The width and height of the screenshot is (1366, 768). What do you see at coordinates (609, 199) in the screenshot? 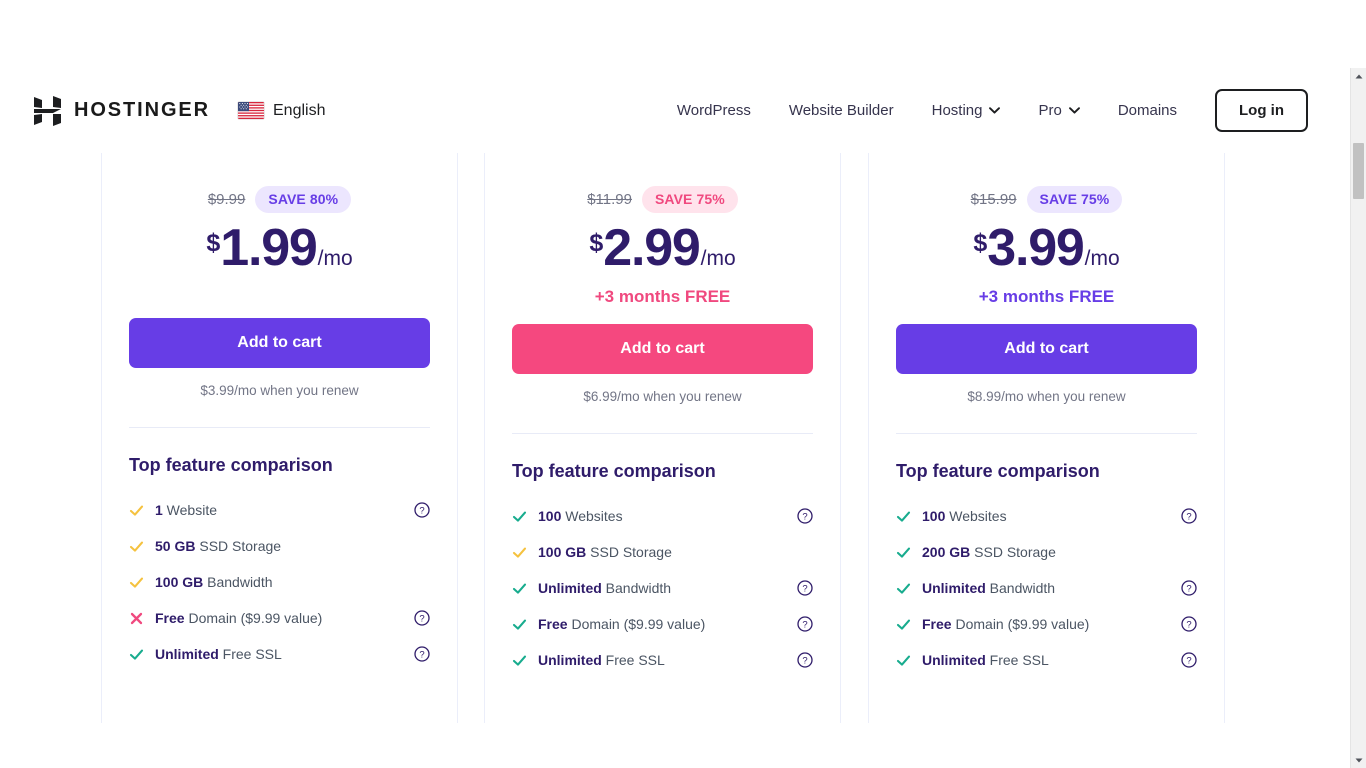
I see `old-price: $11.99` at bounding box center [609, 199].